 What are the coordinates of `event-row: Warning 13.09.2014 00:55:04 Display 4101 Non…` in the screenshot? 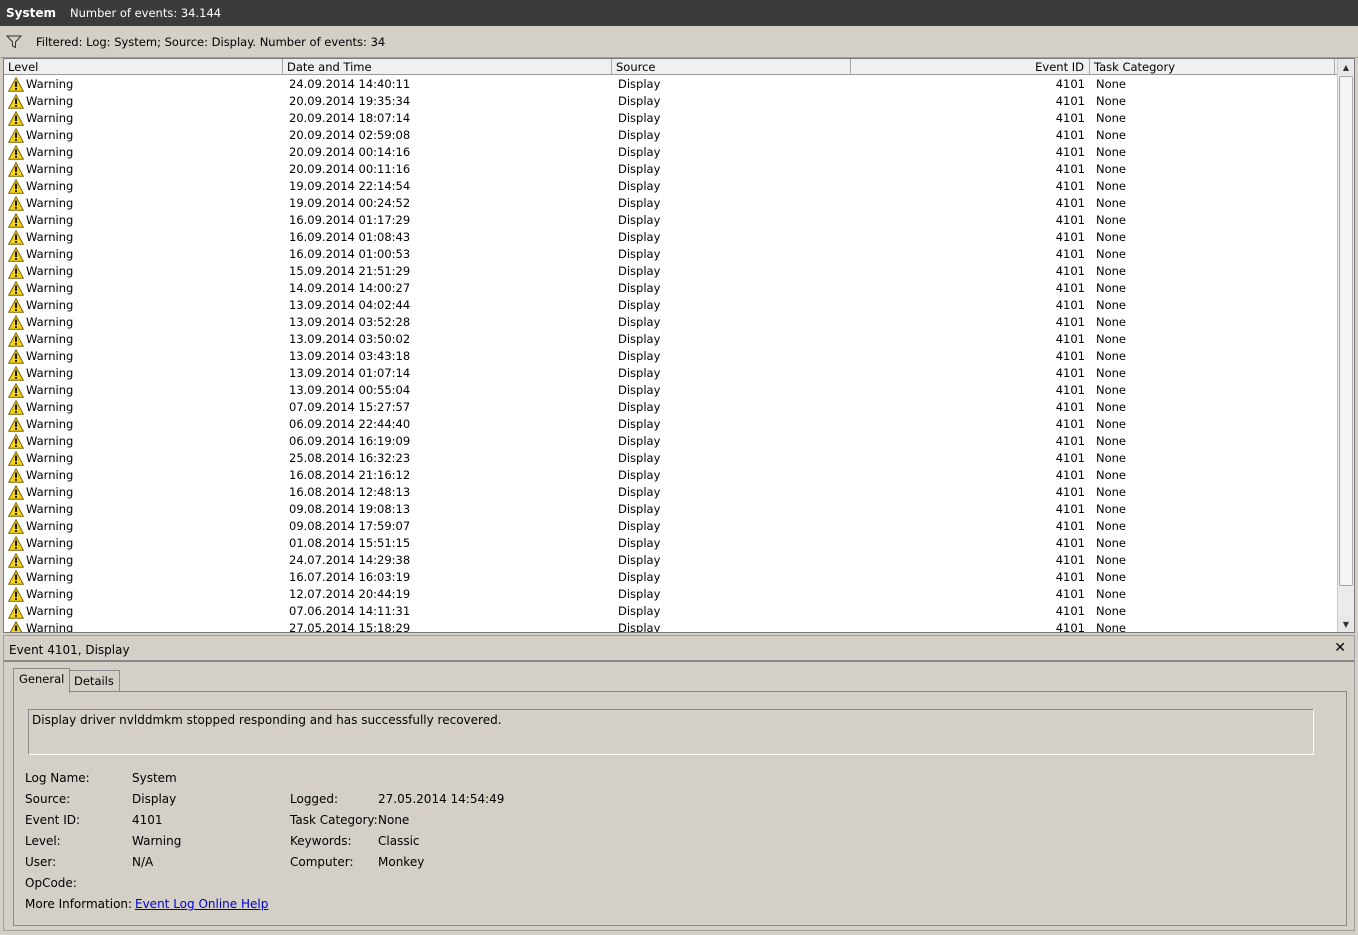 It's located at (670, 390).